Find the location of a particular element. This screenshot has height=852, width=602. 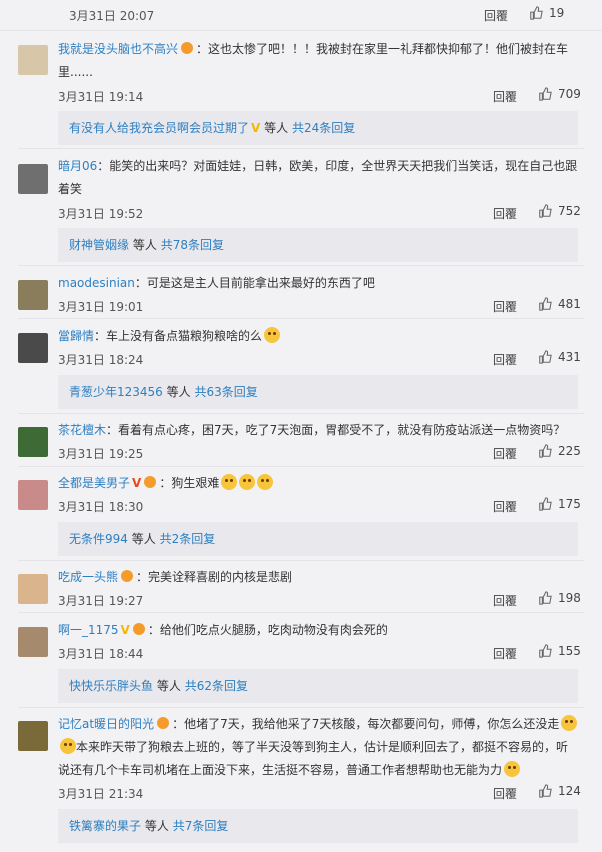

sub-reply-count: 共78条回复 is located at coordinates (192, 245).